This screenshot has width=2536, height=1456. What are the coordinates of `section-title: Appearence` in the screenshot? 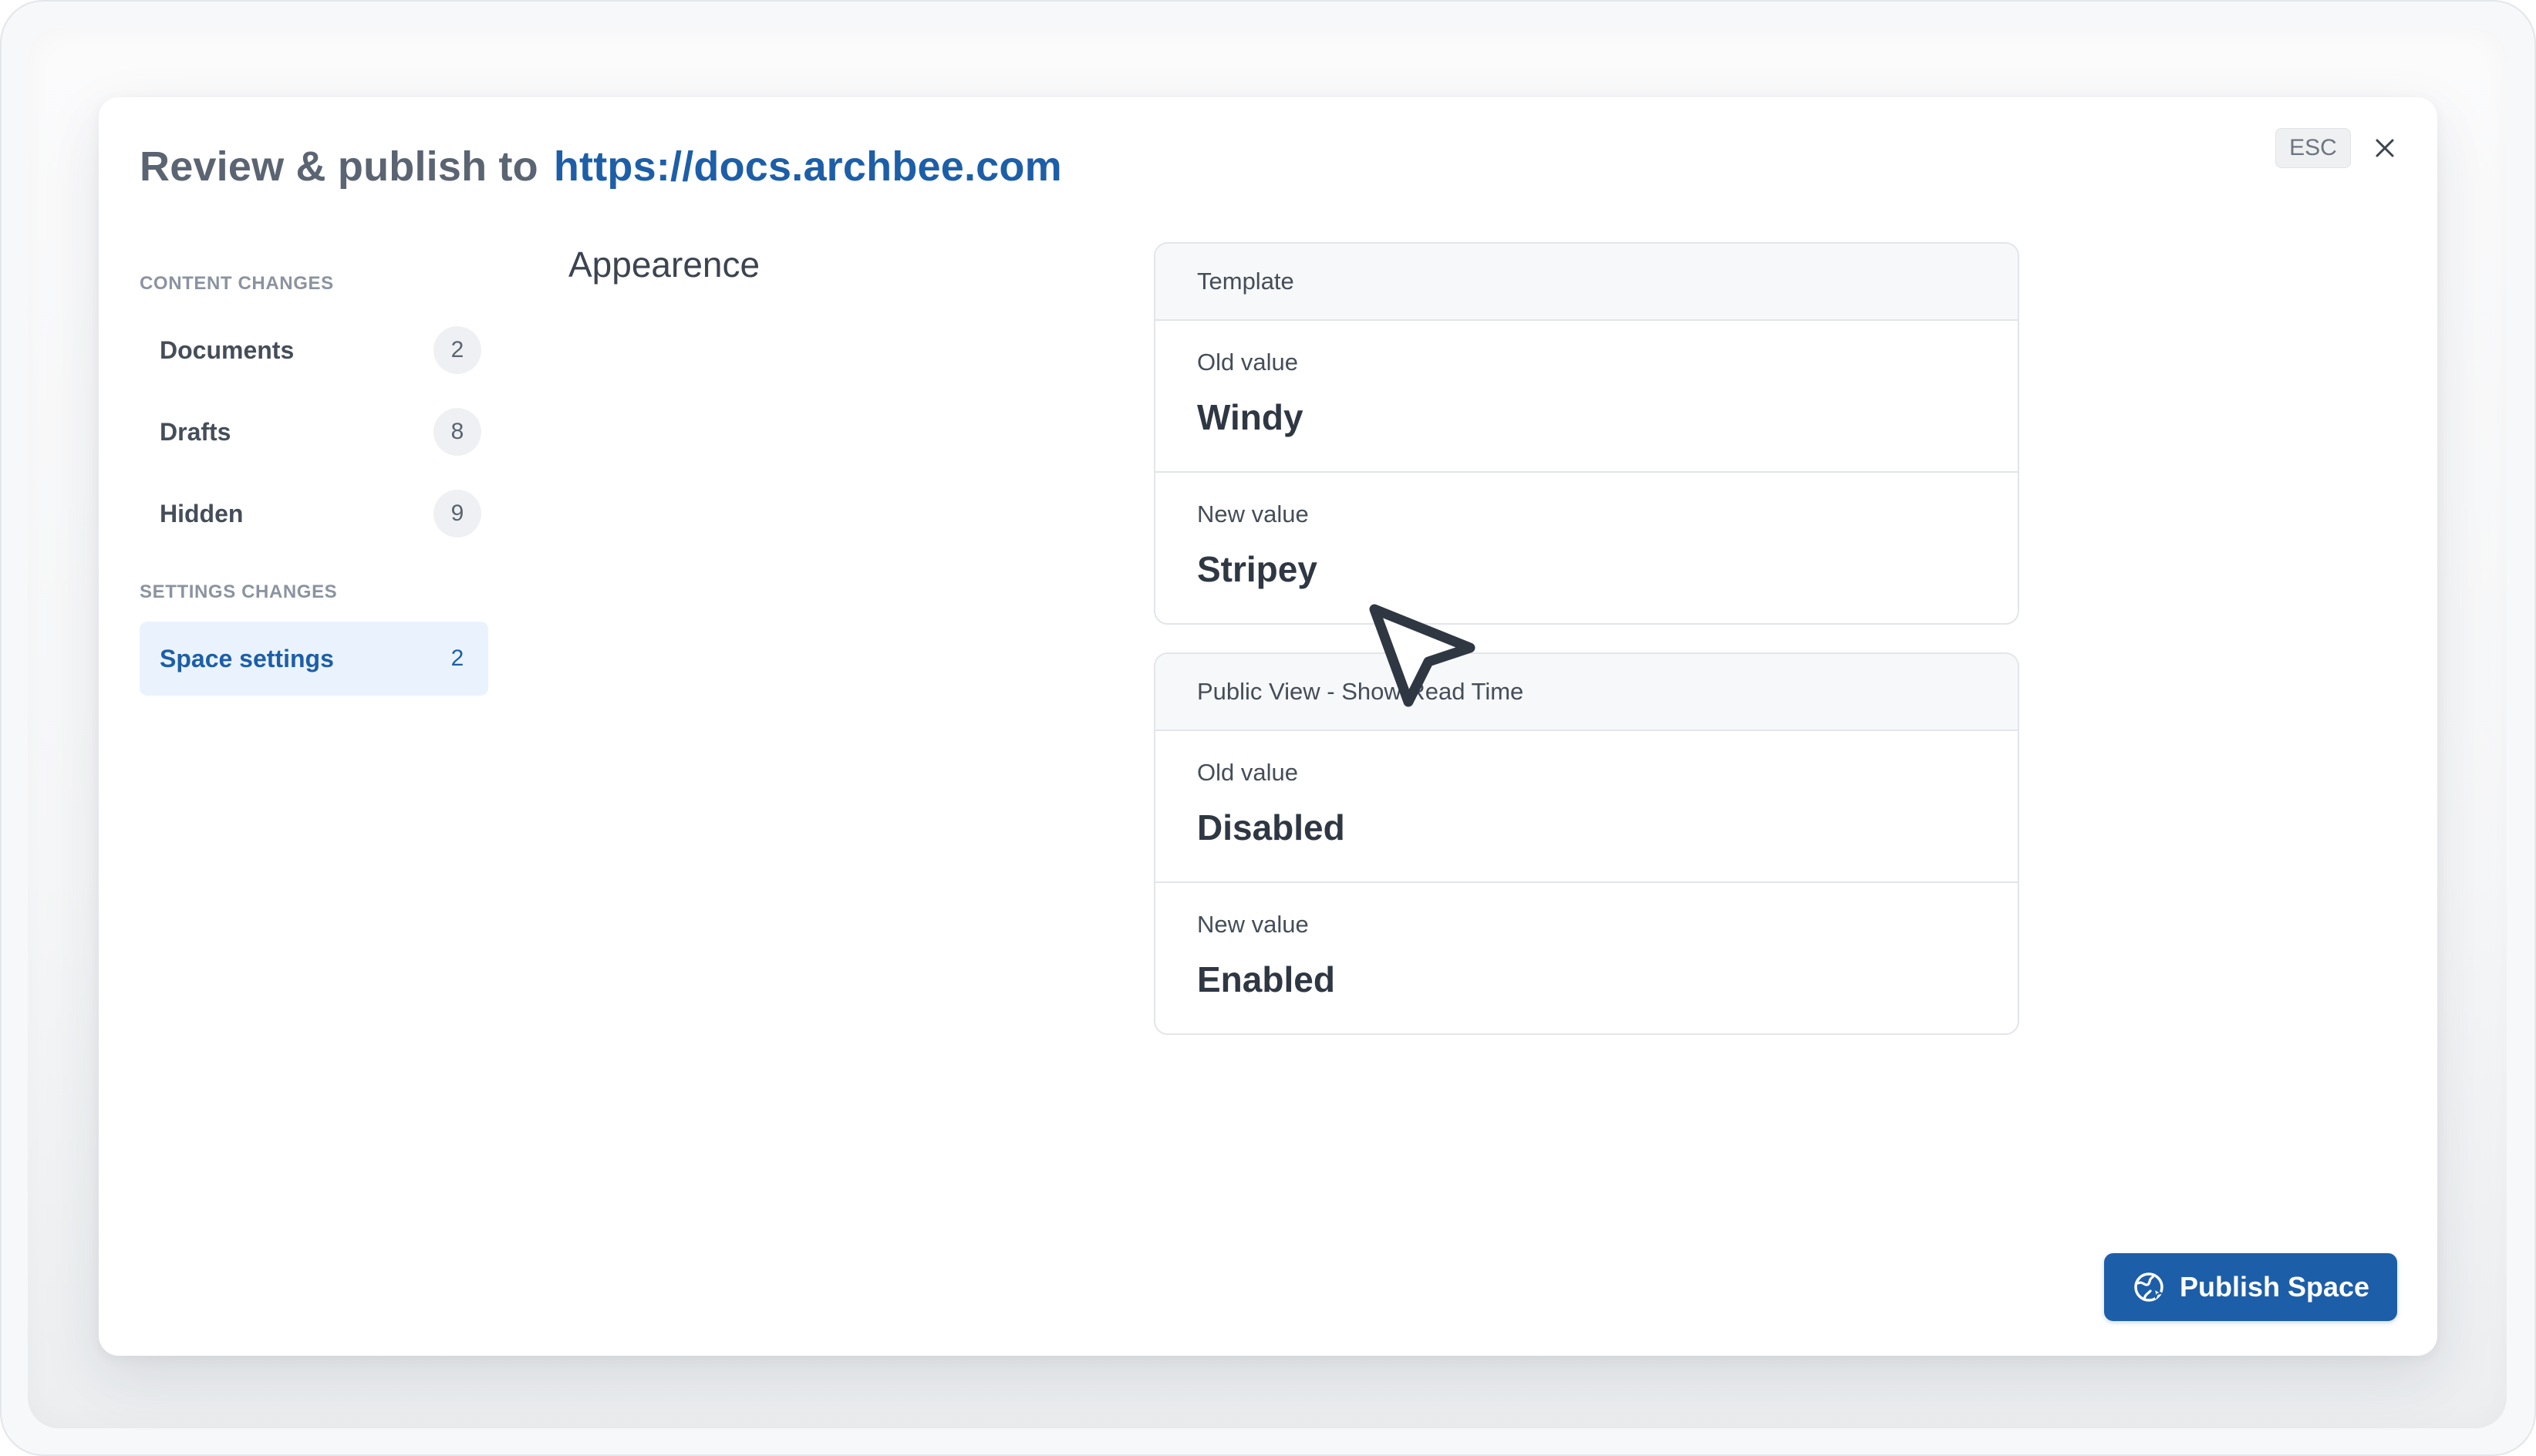 It's located at (664, 265).